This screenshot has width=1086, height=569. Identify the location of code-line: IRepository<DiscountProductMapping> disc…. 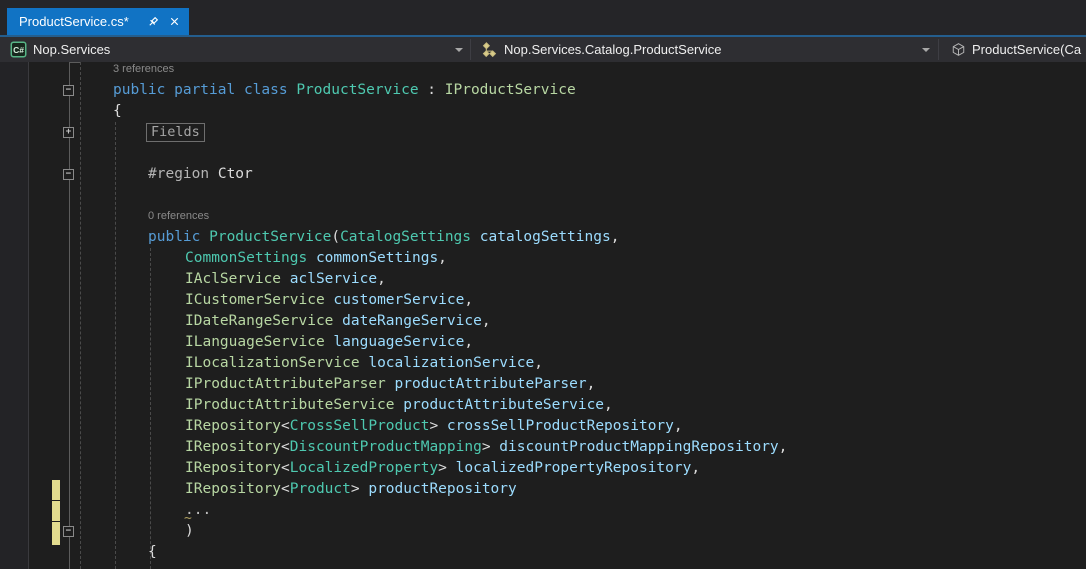
(486, 447).